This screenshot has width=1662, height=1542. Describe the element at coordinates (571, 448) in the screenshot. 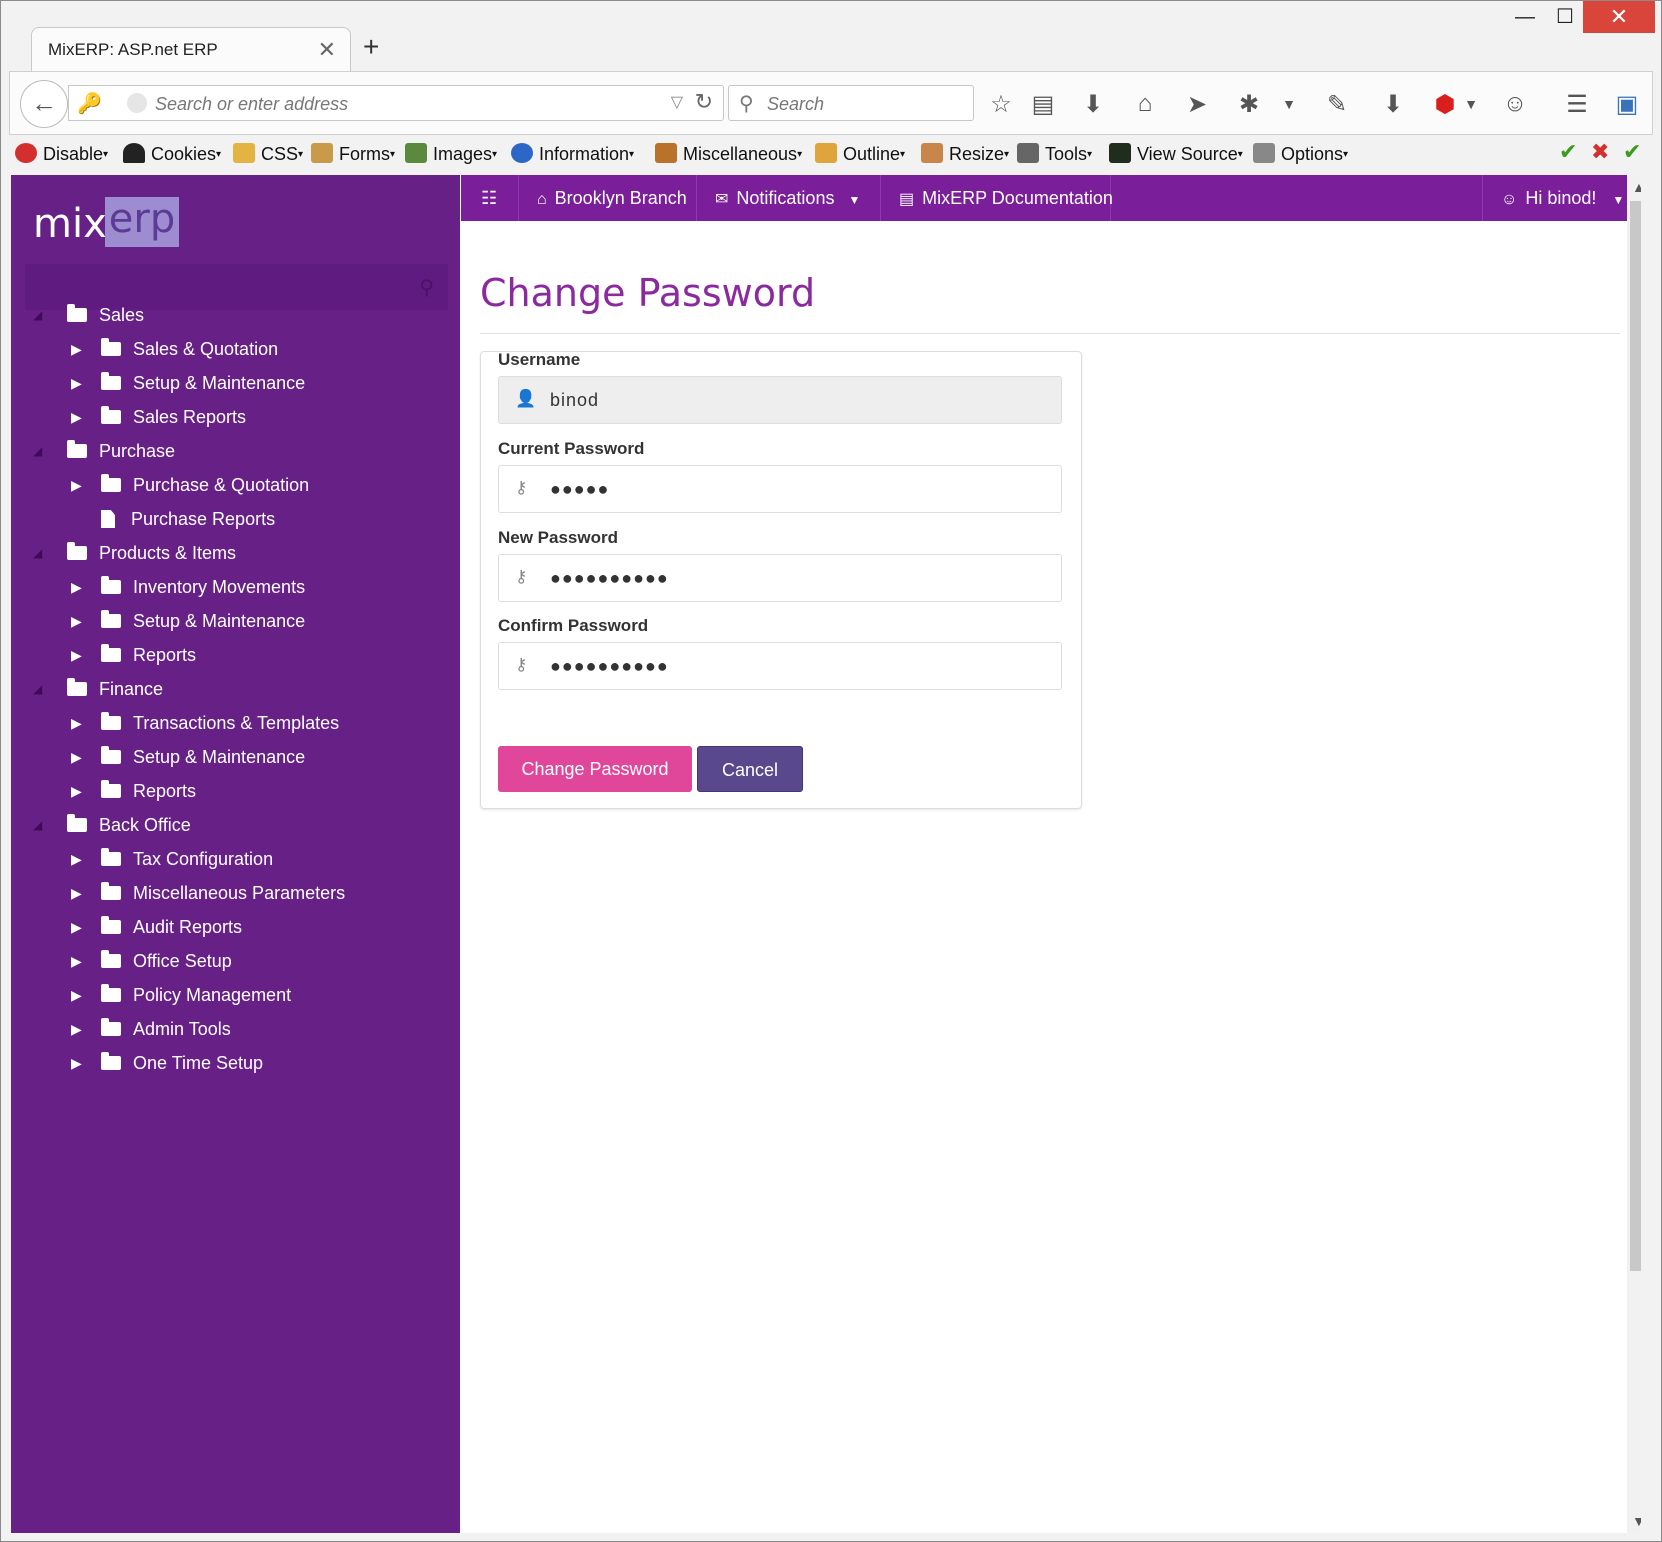

I see `current-password-label: Current Password` at that location.